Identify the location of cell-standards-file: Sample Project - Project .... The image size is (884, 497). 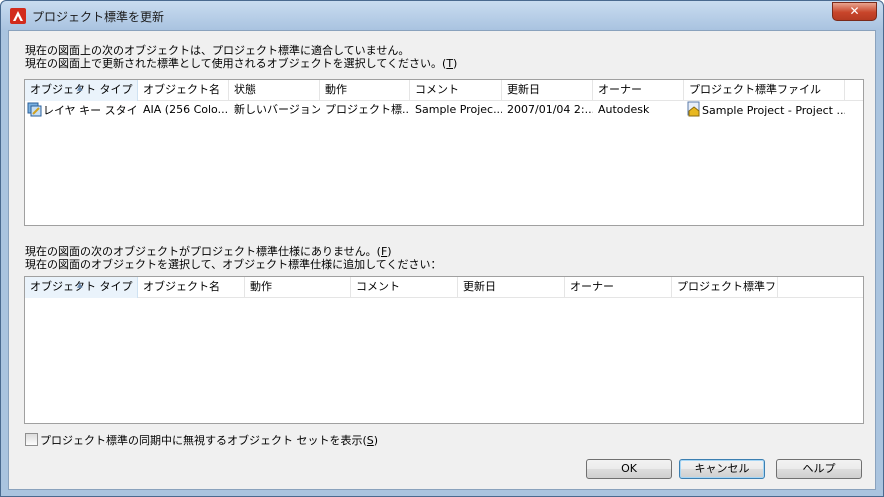
(764, 110).